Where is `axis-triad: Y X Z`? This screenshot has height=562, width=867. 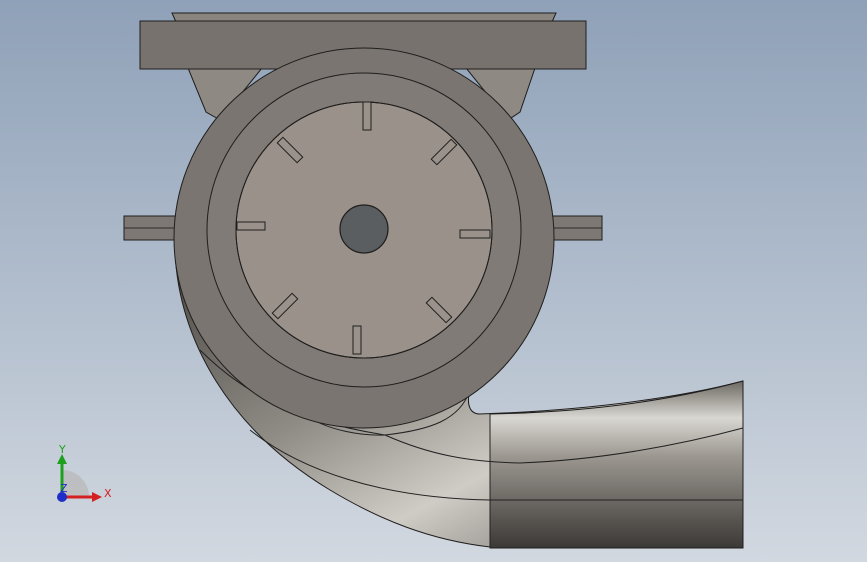
axis-triad: Y X Z is located at coordinates (84, 472).